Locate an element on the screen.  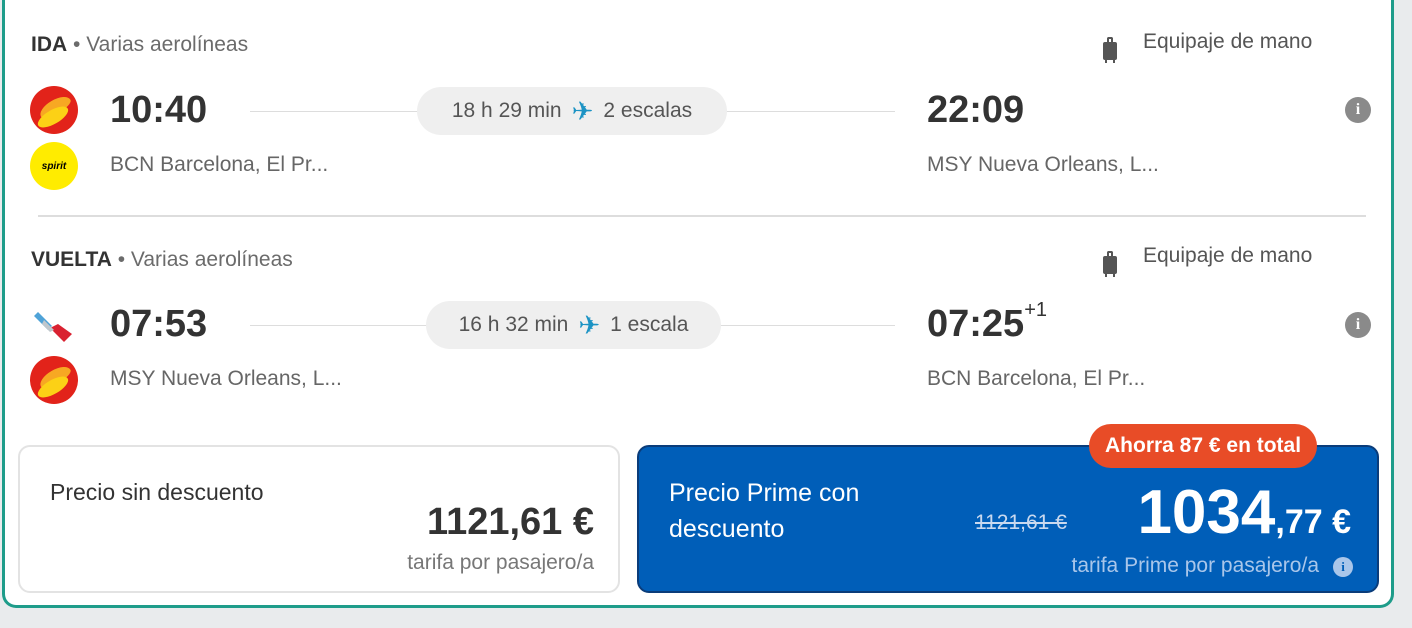
prime-old-price: 1121,61 € is located at coordinates (1021, 522).